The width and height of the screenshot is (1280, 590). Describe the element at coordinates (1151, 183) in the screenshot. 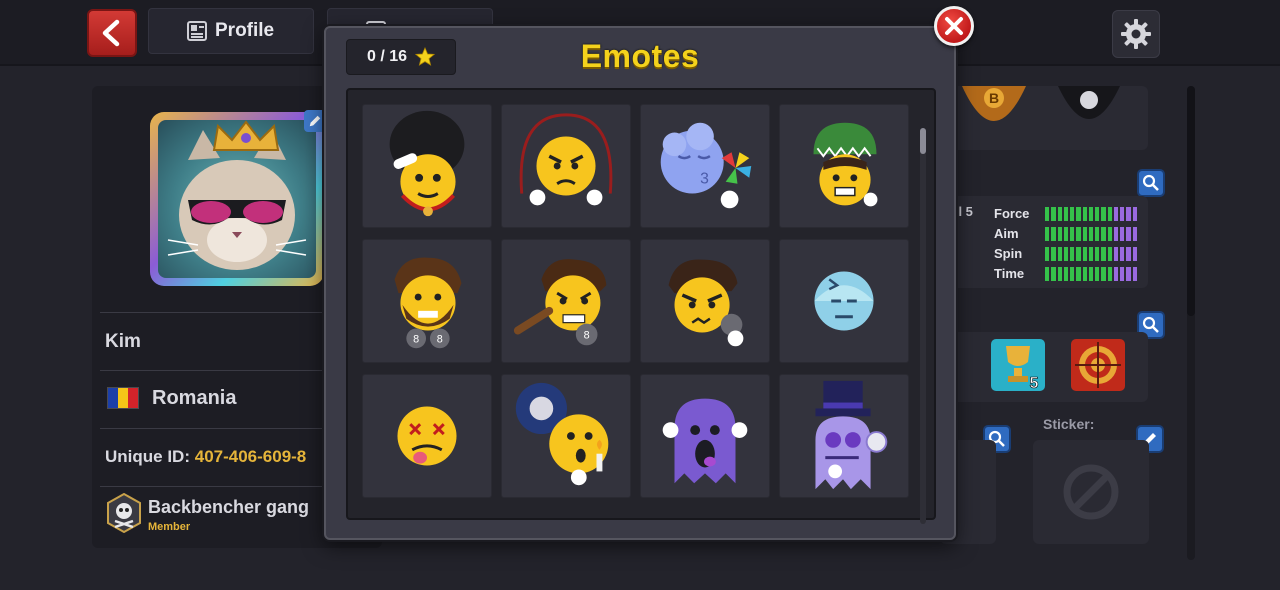

I see `search-button-stats` at that location.